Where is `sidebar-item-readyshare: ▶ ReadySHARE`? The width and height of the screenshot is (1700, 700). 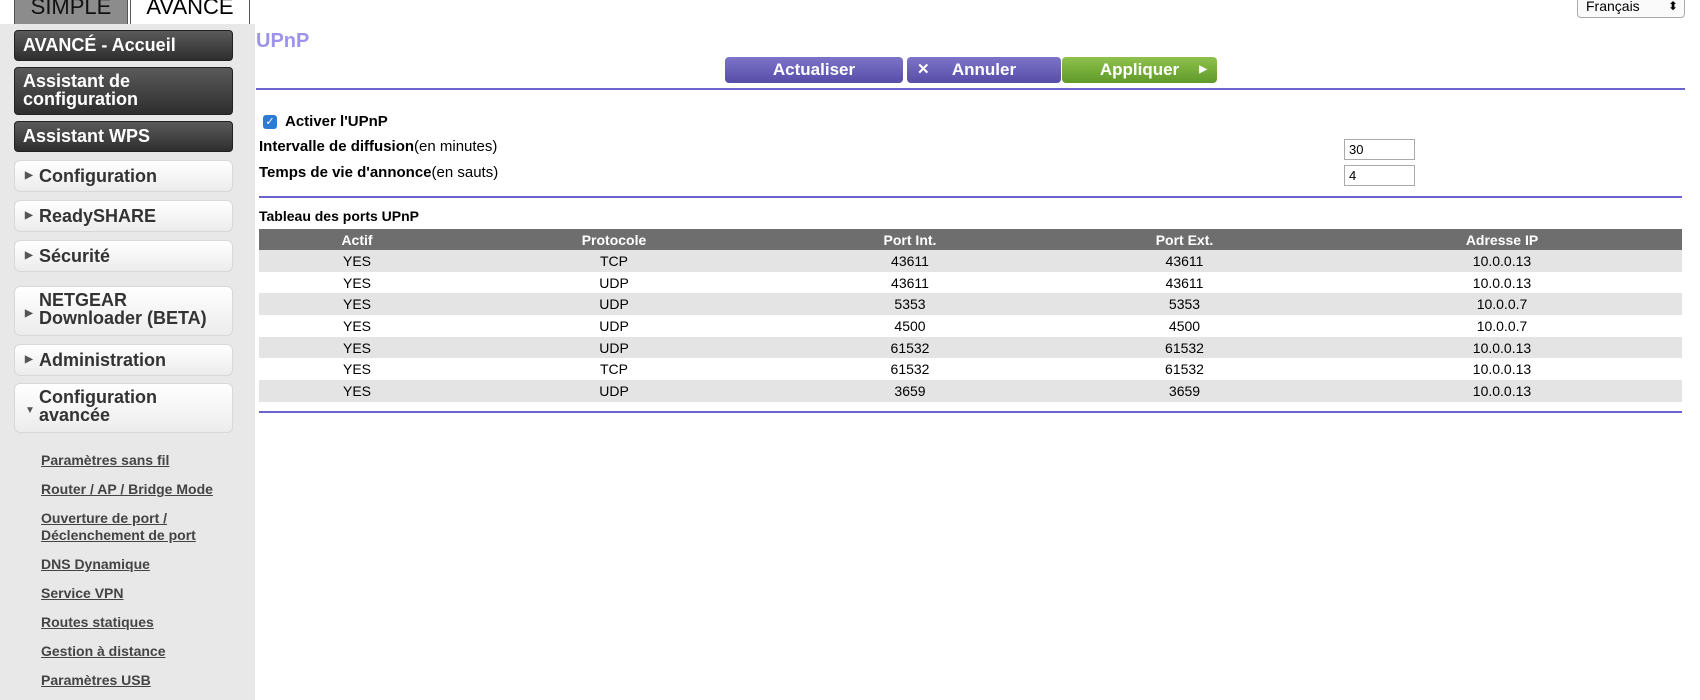
sidebar-item-readyshare: ▶ ReadySHARE is located at coordinates (123, 216).